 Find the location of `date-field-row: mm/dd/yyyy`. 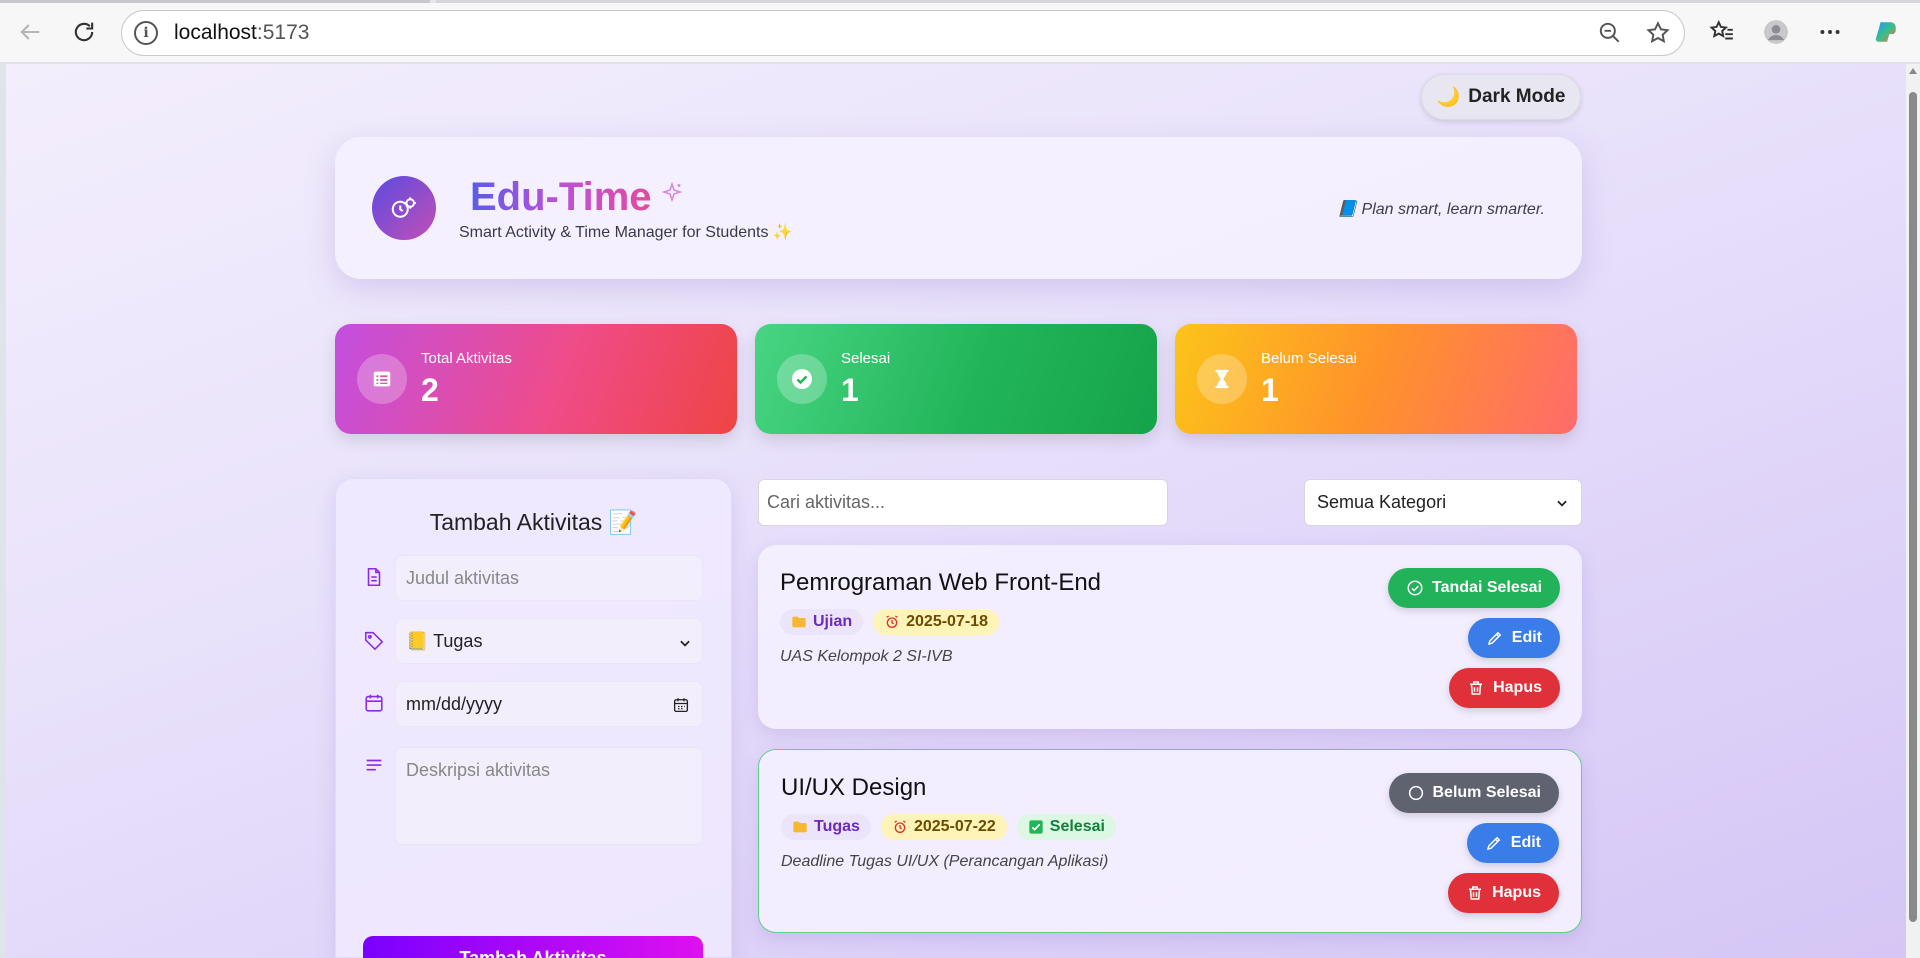

date-field-row: mm/dd/yyyy is located at coordinates (533, 704).